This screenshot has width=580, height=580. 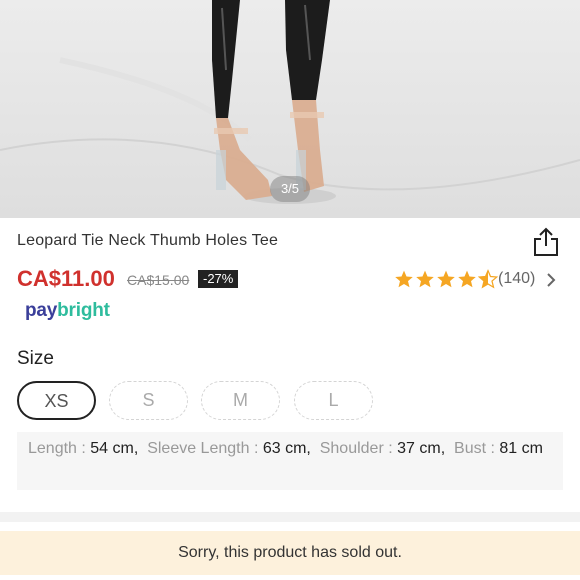 What do you see at coordinates (114, 448) in the screenshot?
I see `length-value: 54 cm,` at bounding box center [114, 448].